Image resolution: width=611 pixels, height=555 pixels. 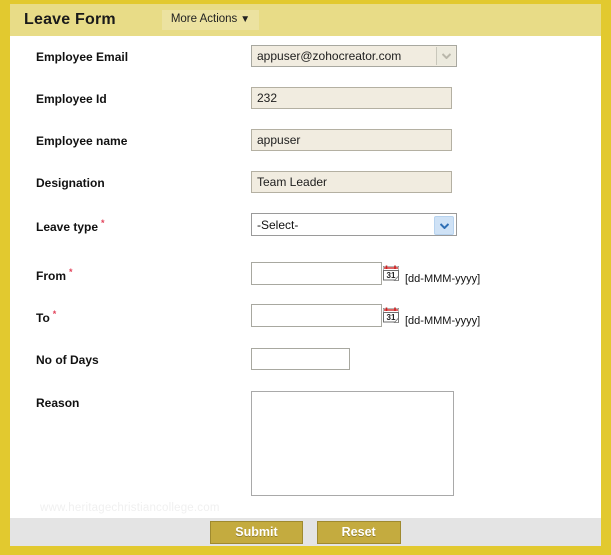 I want to click on more-actions-label: More Actions, so click(x=204, y=18).